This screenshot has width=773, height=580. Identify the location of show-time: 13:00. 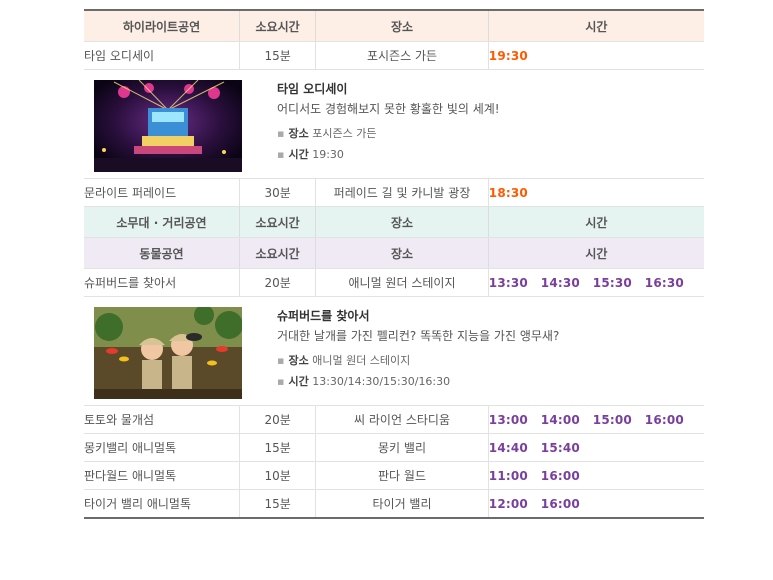
(508, 419).